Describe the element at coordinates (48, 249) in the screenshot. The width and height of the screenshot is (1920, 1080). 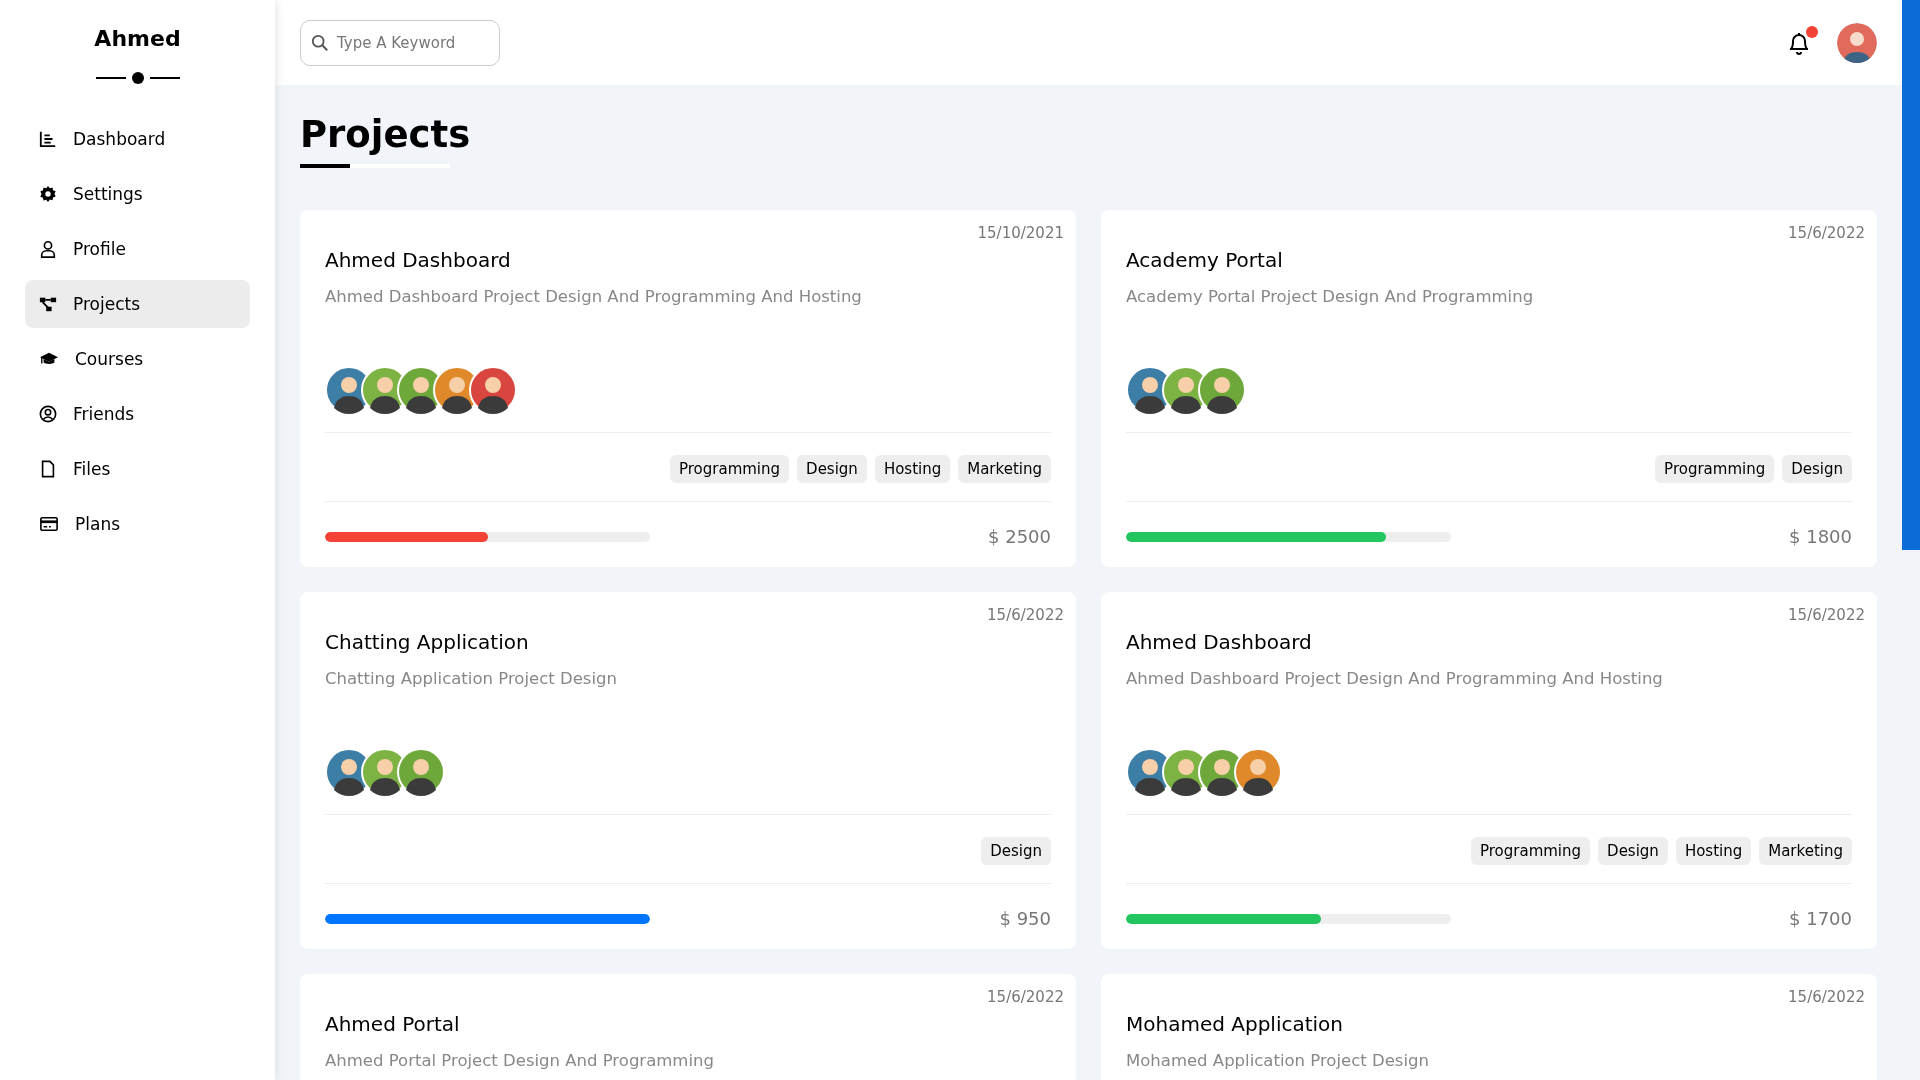
I see `user-icon` at that location.